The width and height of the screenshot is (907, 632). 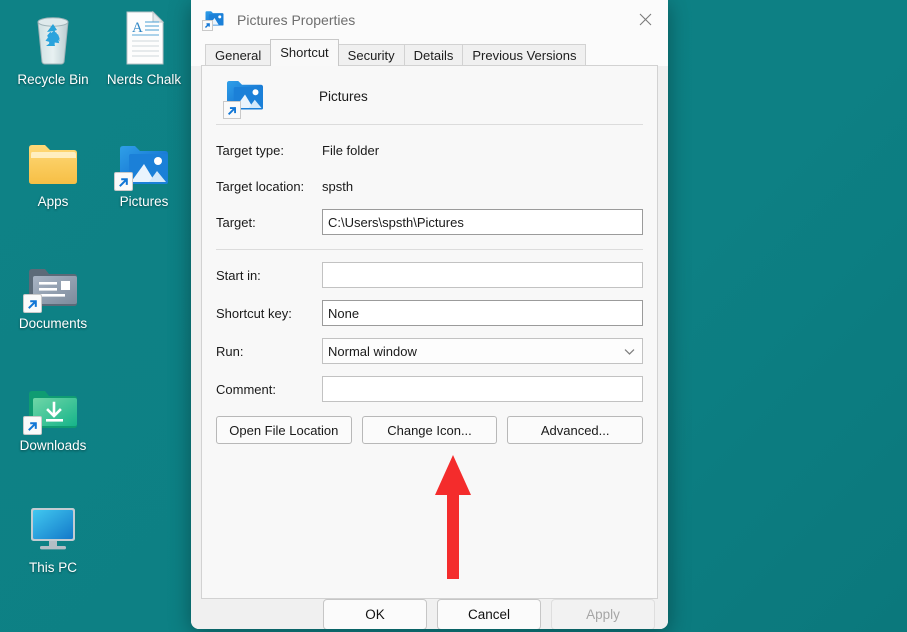 What do you see at coordinates (371, 55) in the screenshot?
I see `tab-security: Security` at bounding box center [371, 55].